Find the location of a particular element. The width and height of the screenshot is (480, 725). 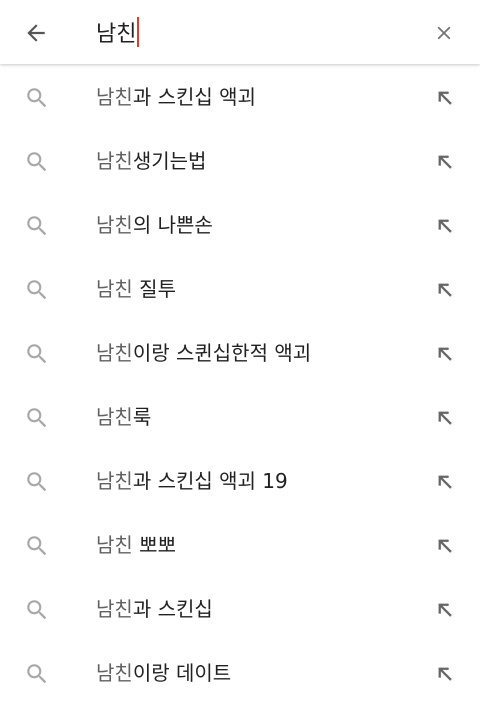

search-query-text: 남친 is located at coordinates (116, 34).